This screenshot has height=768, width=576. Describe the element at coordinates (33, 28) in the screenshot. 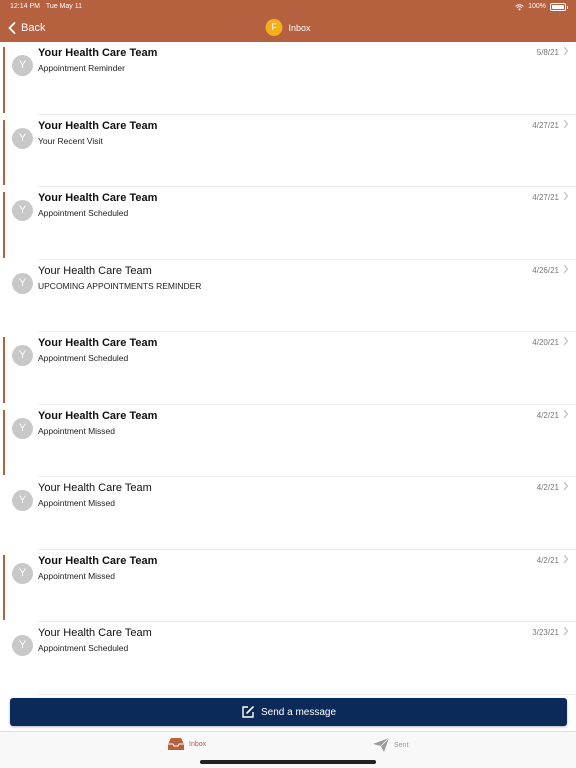

I see `back-label: Back` at that location.